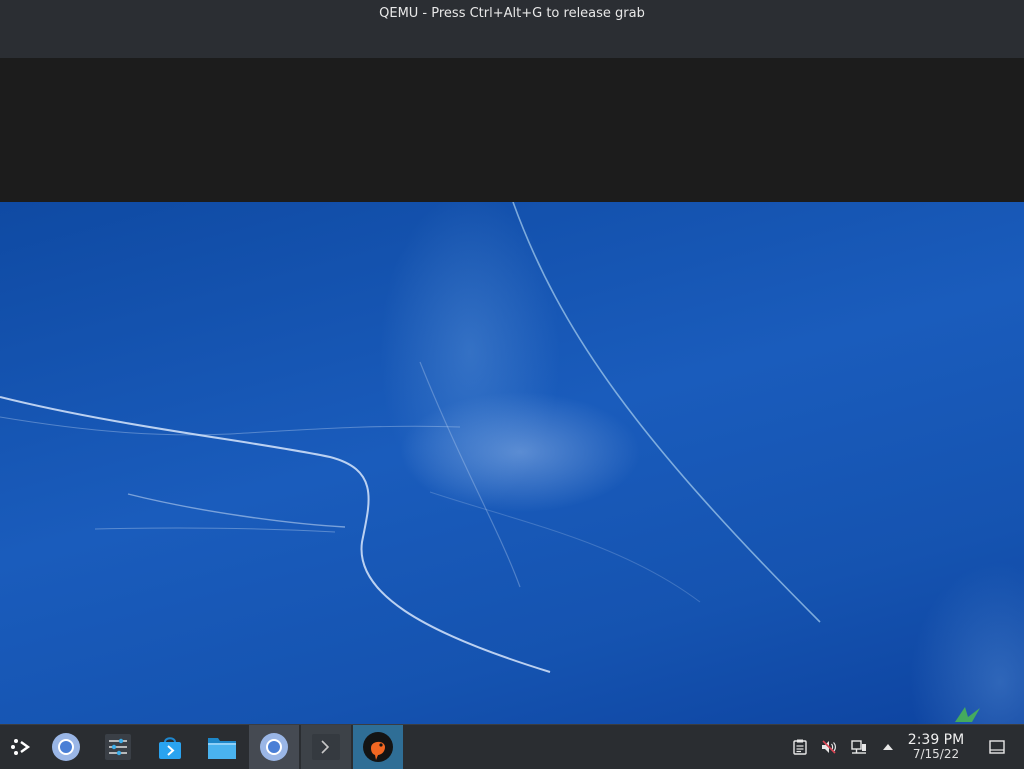 The image size is (1024, 769). I want to click on clock-date: 7/15/22, so click(936, 754).